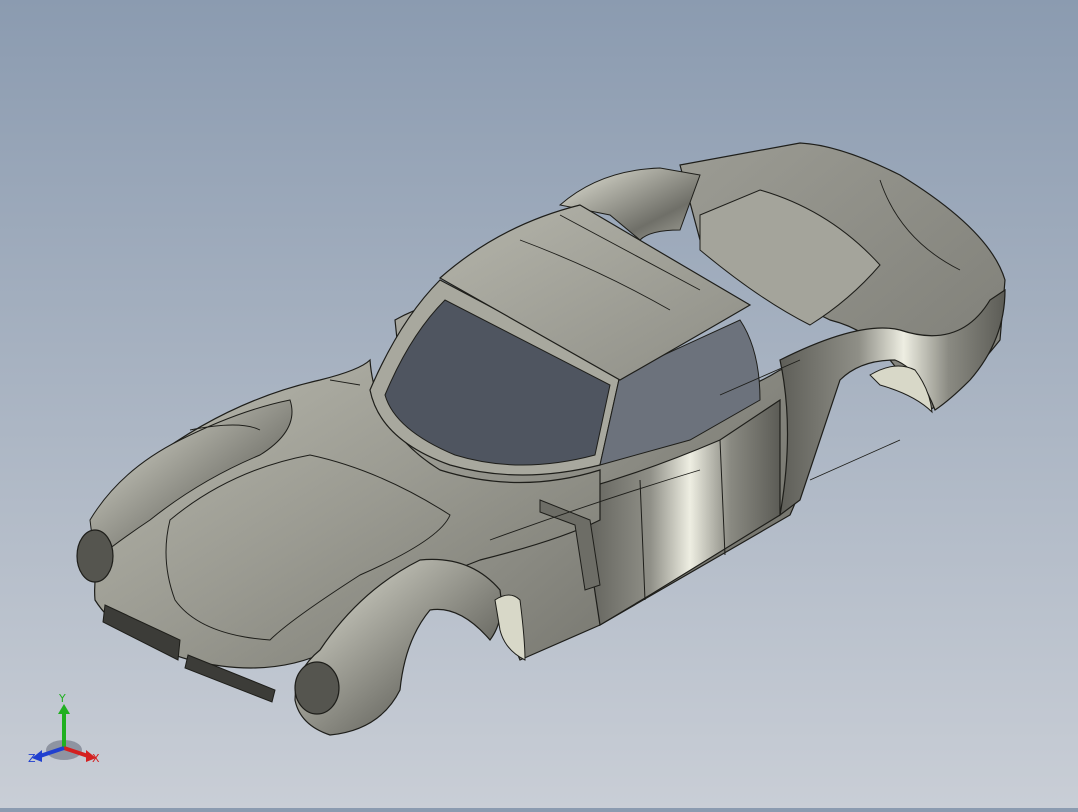  I want to click on headlight-left, so click(95, 556).